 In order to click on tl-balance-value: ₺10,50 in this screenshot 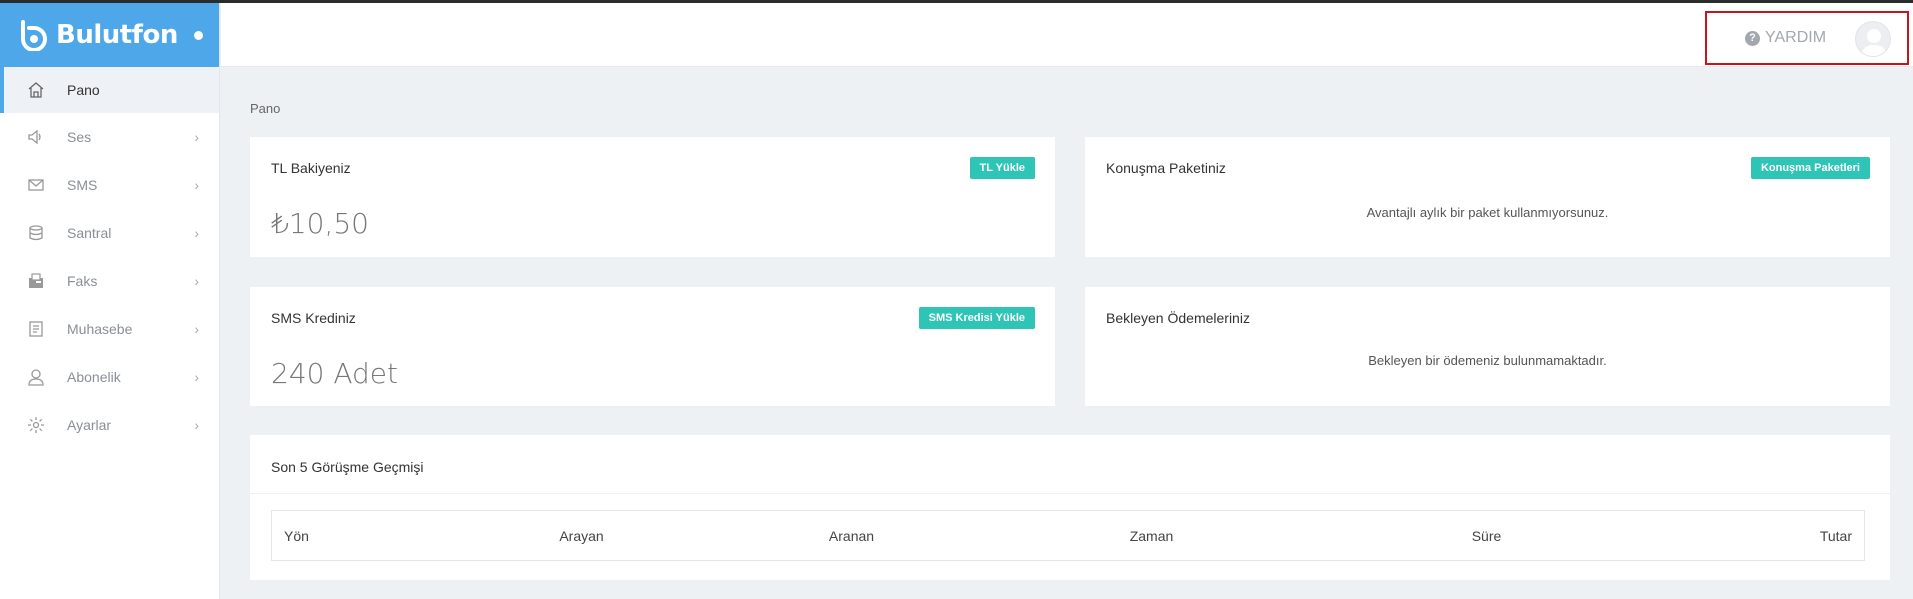, I will do `click(320, 223)`.